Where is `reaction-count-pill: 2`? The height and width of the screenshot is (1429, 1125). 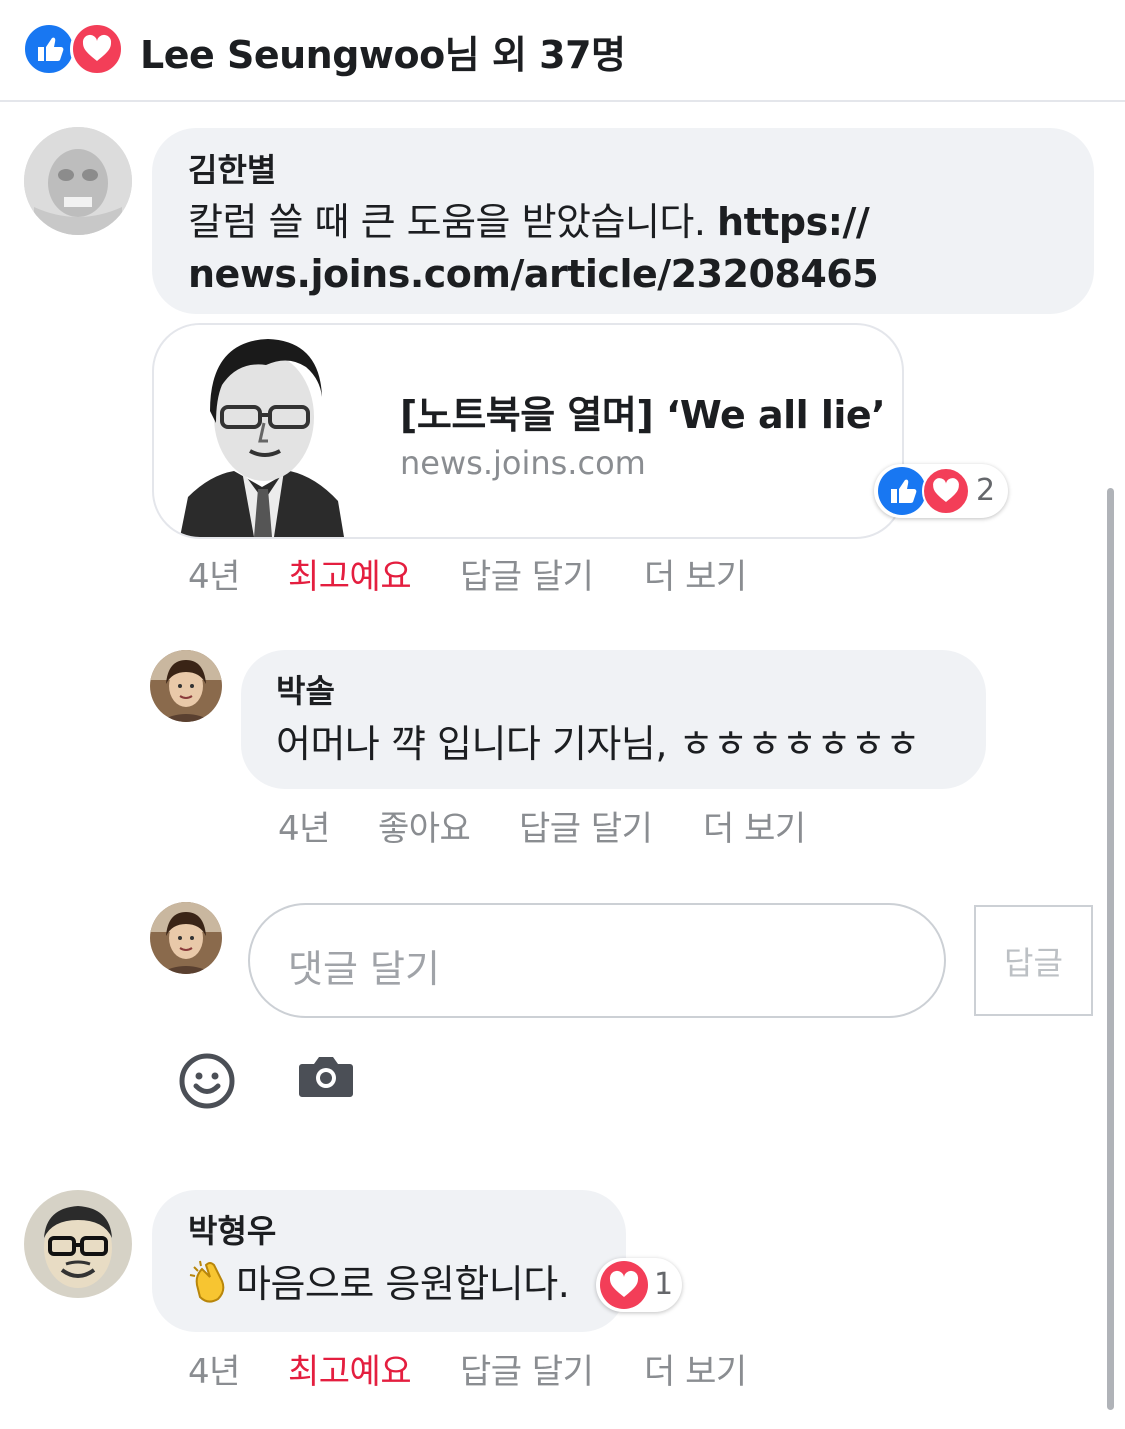 reaction-count-pill: 2 is located at coordinates (941, 491).